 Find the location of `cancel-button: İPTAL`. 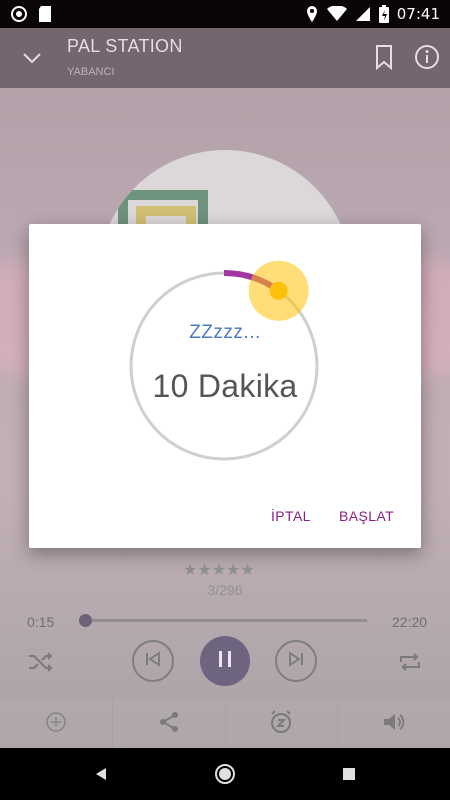

cancel-button: İPTAL is located at coordinates (291, 516).